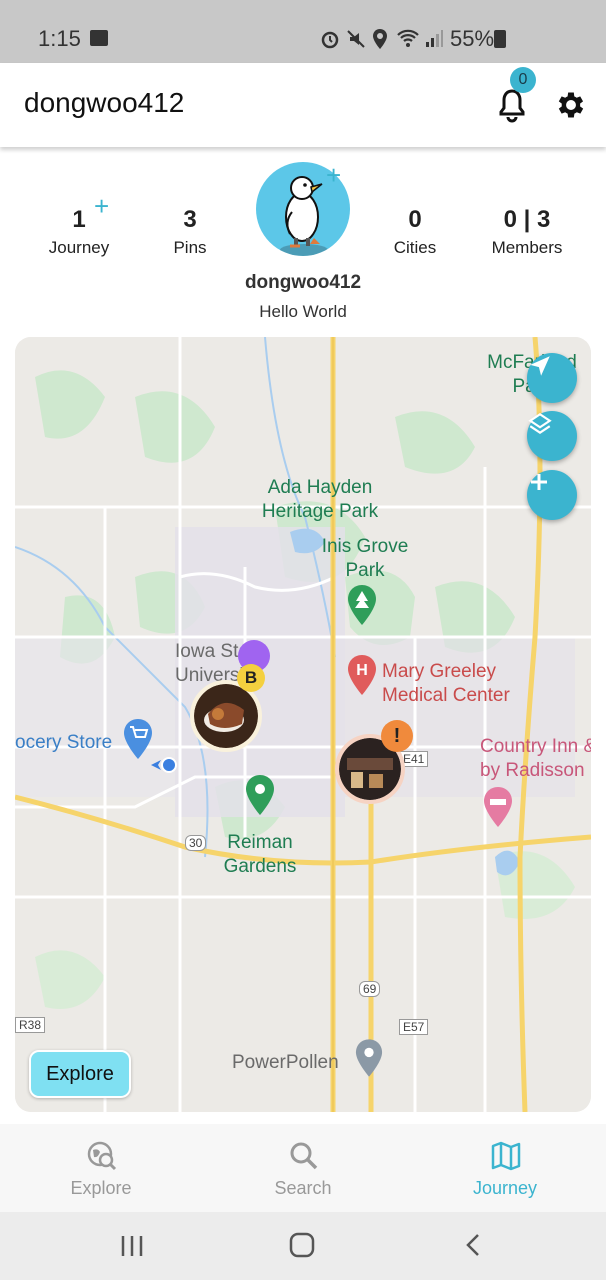 The width and height of the screenshot is (606, 1280). I want to click on stat-cities-label: Cities, so click(415, 247).